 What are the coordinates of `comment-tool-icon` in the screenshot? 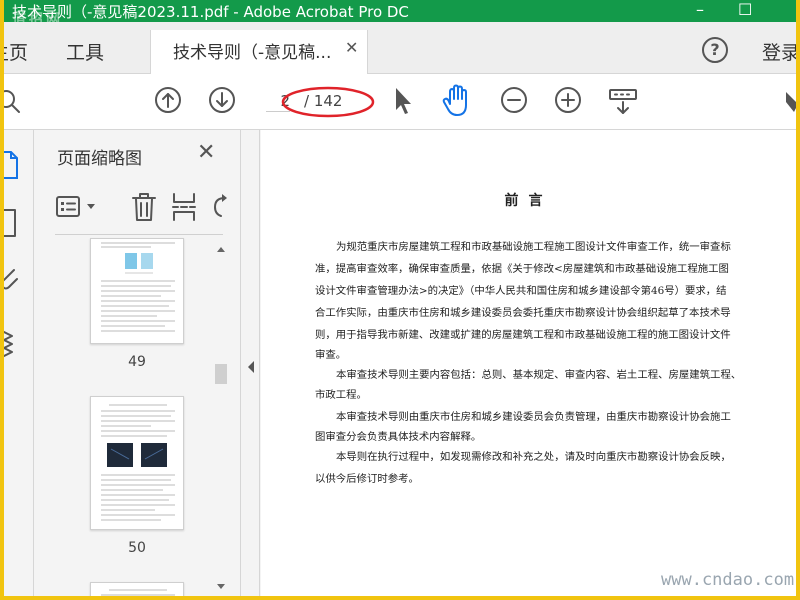 It's located at (790, 102).